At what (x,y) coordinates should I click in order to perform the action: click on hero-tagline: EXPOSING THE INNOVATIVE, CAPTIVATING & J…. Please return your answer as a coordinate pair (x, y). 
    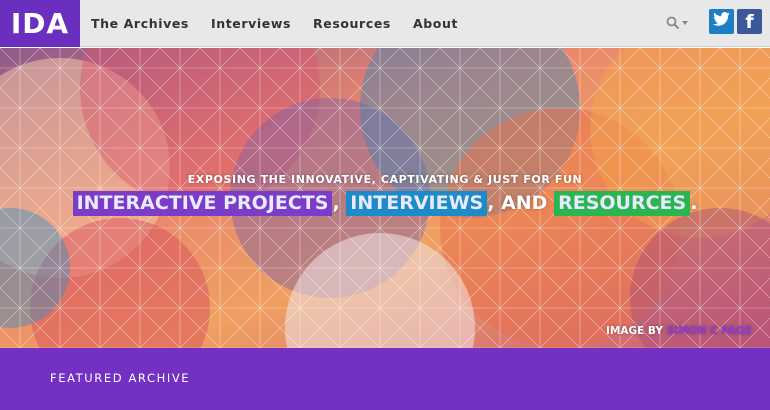
    Looking at the image, I should click on (385, 179).